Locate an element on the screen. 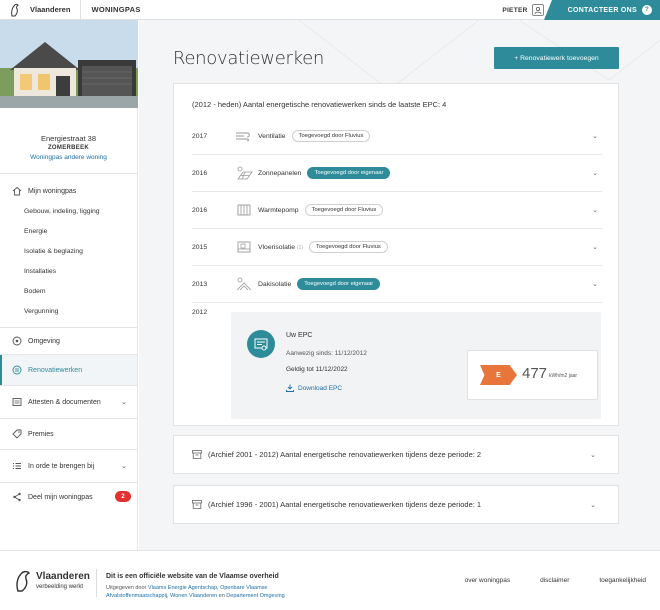 Image resolution: width=660 pixels, height=610 pixels. row-label-text: Vloerisolatie is located at coordinates (277, 247).